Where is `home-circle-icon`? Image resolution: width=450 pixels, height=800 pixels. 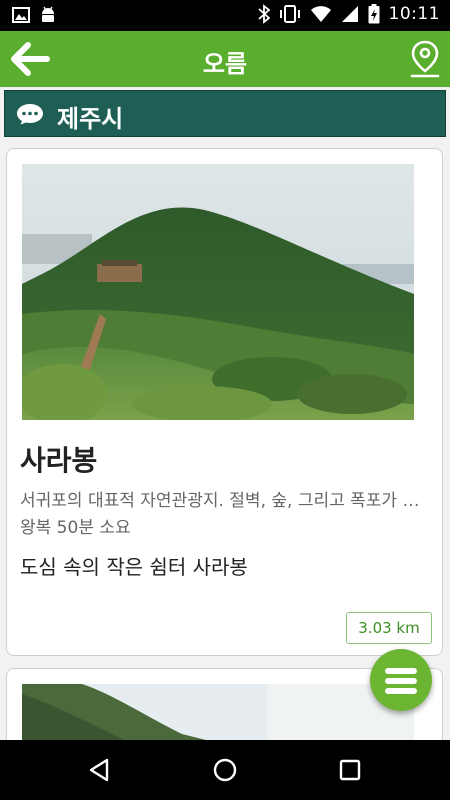
home-circle-icon is located at coordinates (225, 770).